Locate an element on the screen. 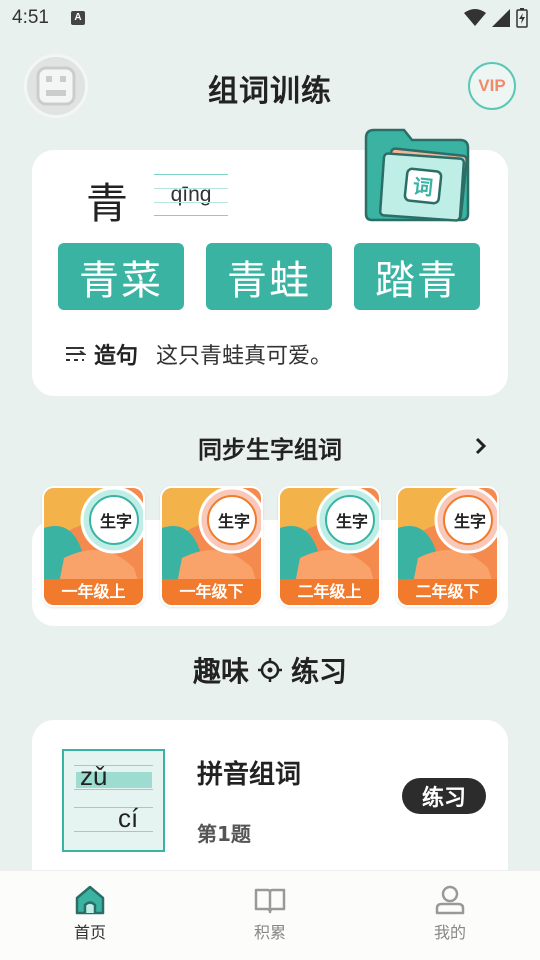  nav-item-accumulate: 积累 is located at coordinates (270, 914).